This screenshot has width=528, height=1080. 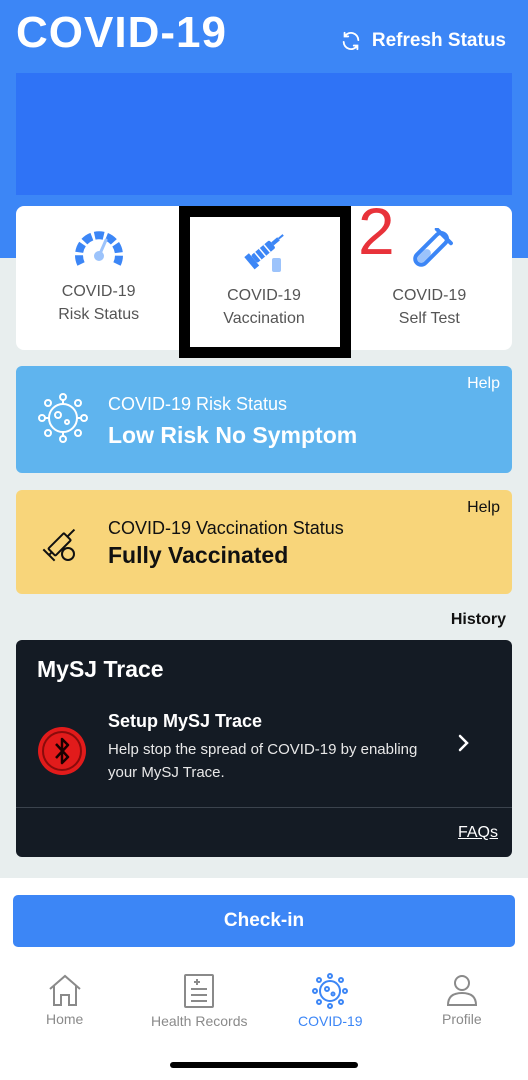 I want to click on nav-home-label: Home, so click(x=65, y=1019).